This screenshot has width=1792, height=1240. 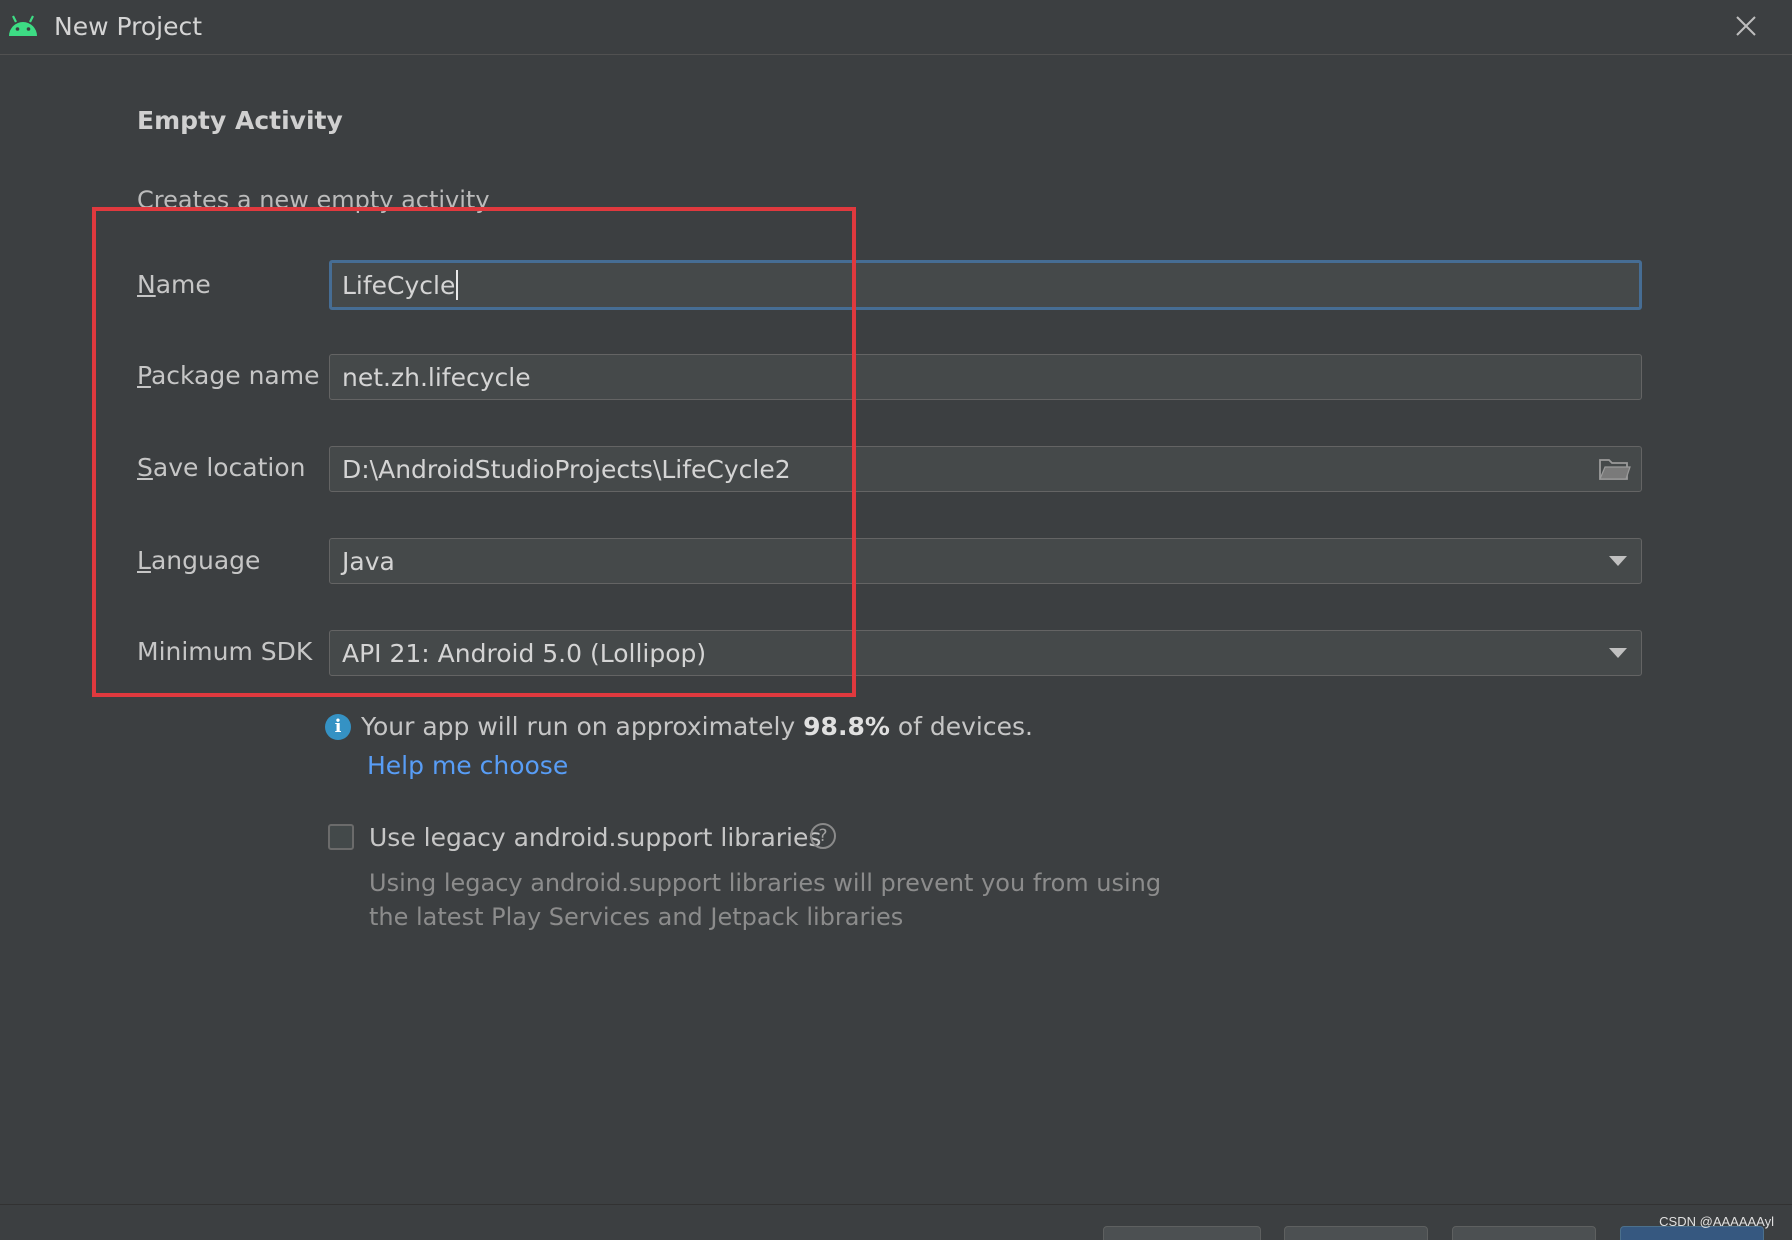 I want to click on save-location-label: Save location, so click(x=221, y=467).